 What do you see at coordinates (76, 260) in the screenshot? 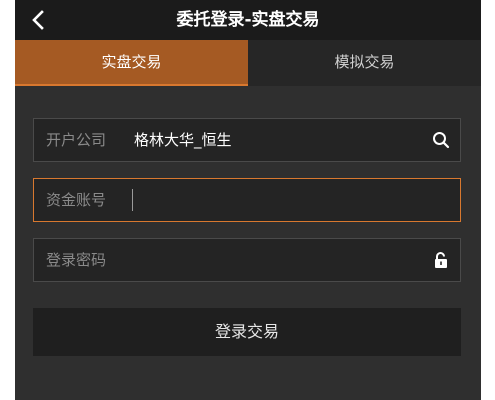
I see `password-label: 登录密码` at bounding box center [76, 260].